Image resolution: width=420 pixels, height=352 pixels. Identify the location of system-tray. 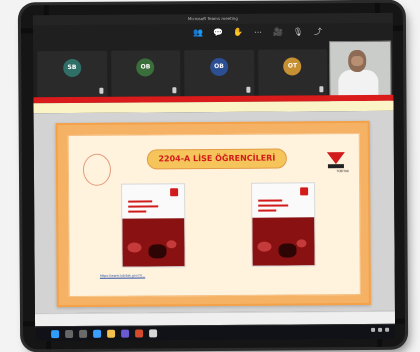
(380, 329).